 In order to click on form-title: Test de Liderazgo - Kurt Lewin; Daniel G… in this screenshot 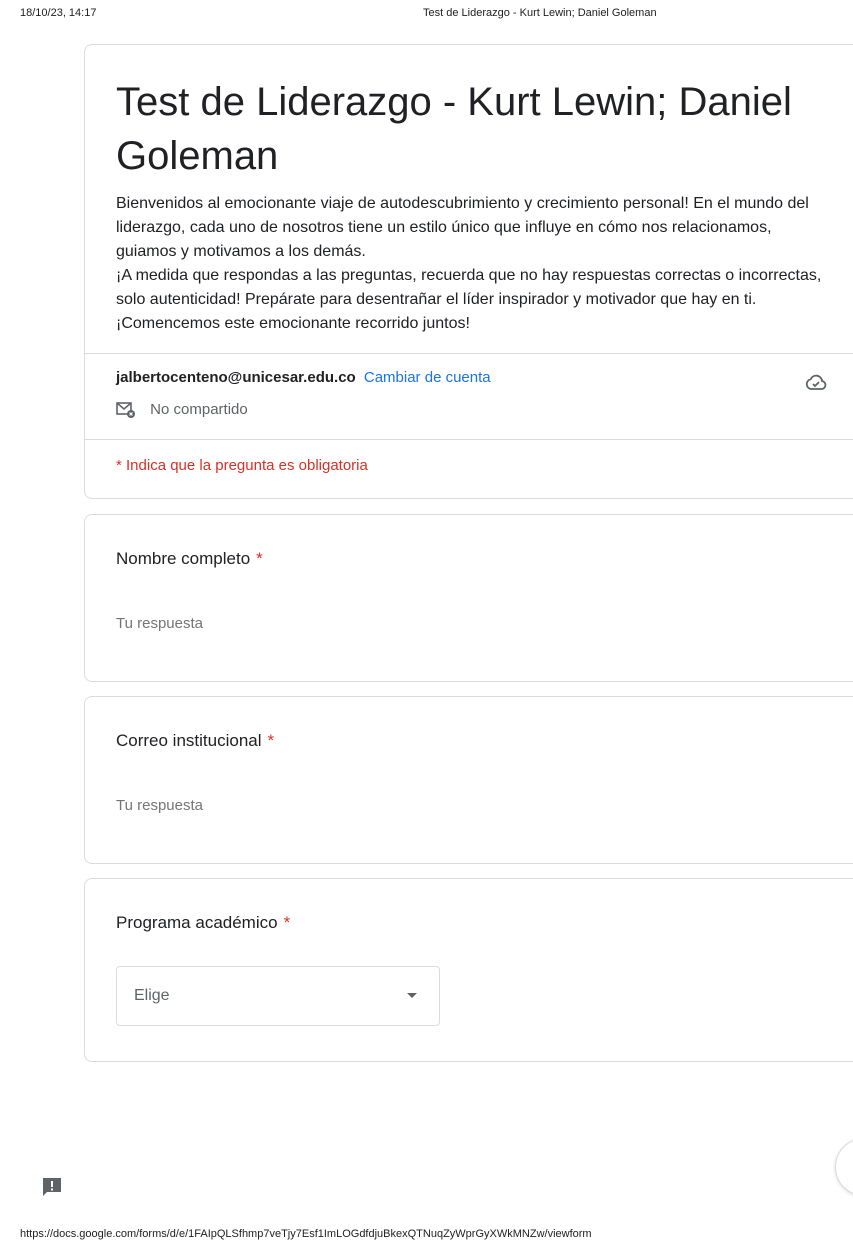, I will do `click(454, 129)`.